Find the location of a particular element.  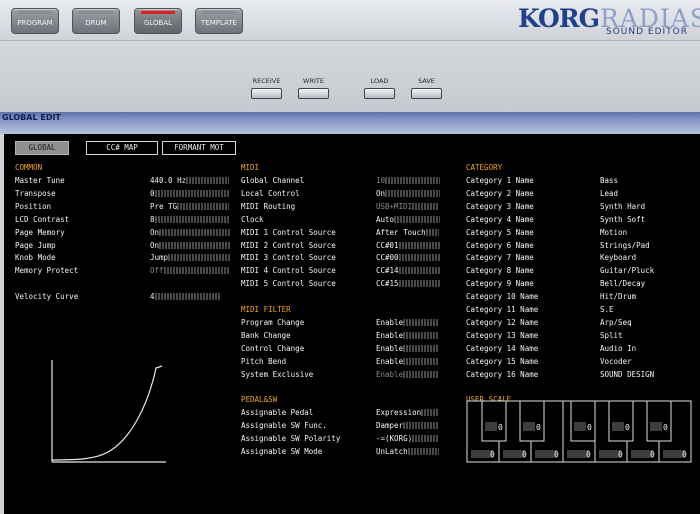

pedal-sw-value: UnLatch is located at coordinates (408, 451).